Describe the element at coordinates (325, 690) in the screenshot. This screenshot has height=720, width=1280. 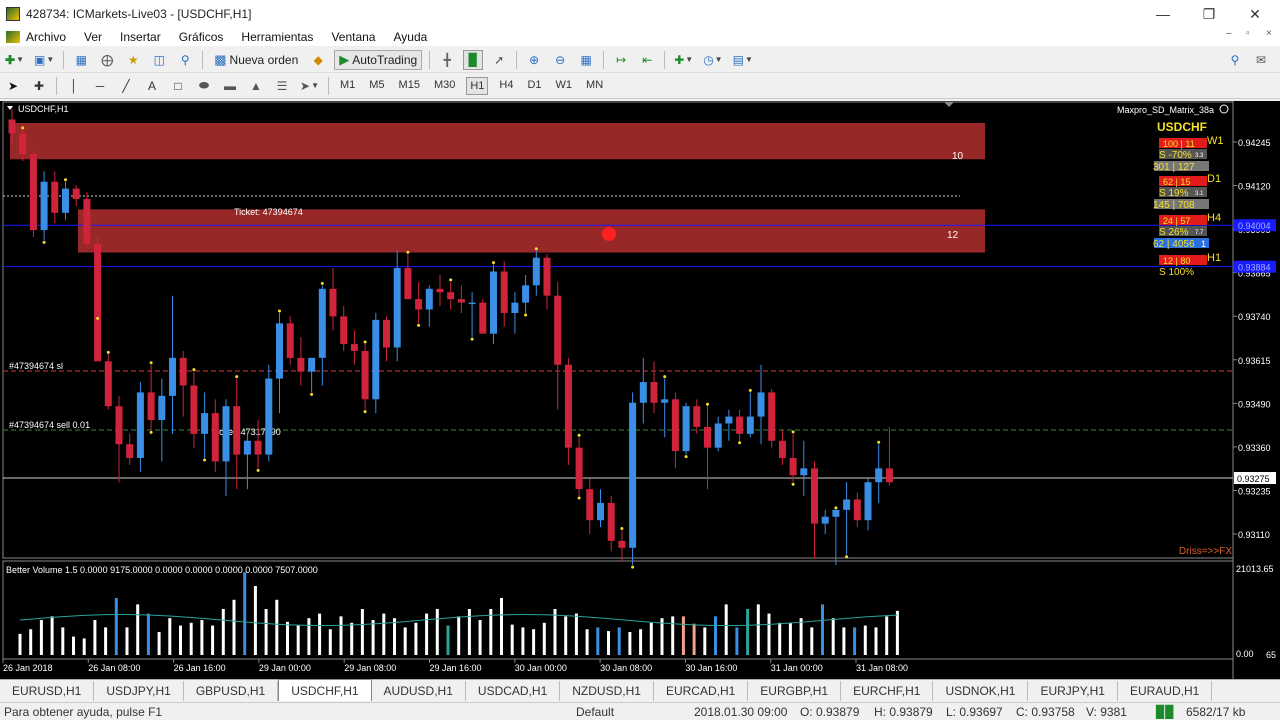
I see `symbol-tab: USDCHF,H1` at that location.